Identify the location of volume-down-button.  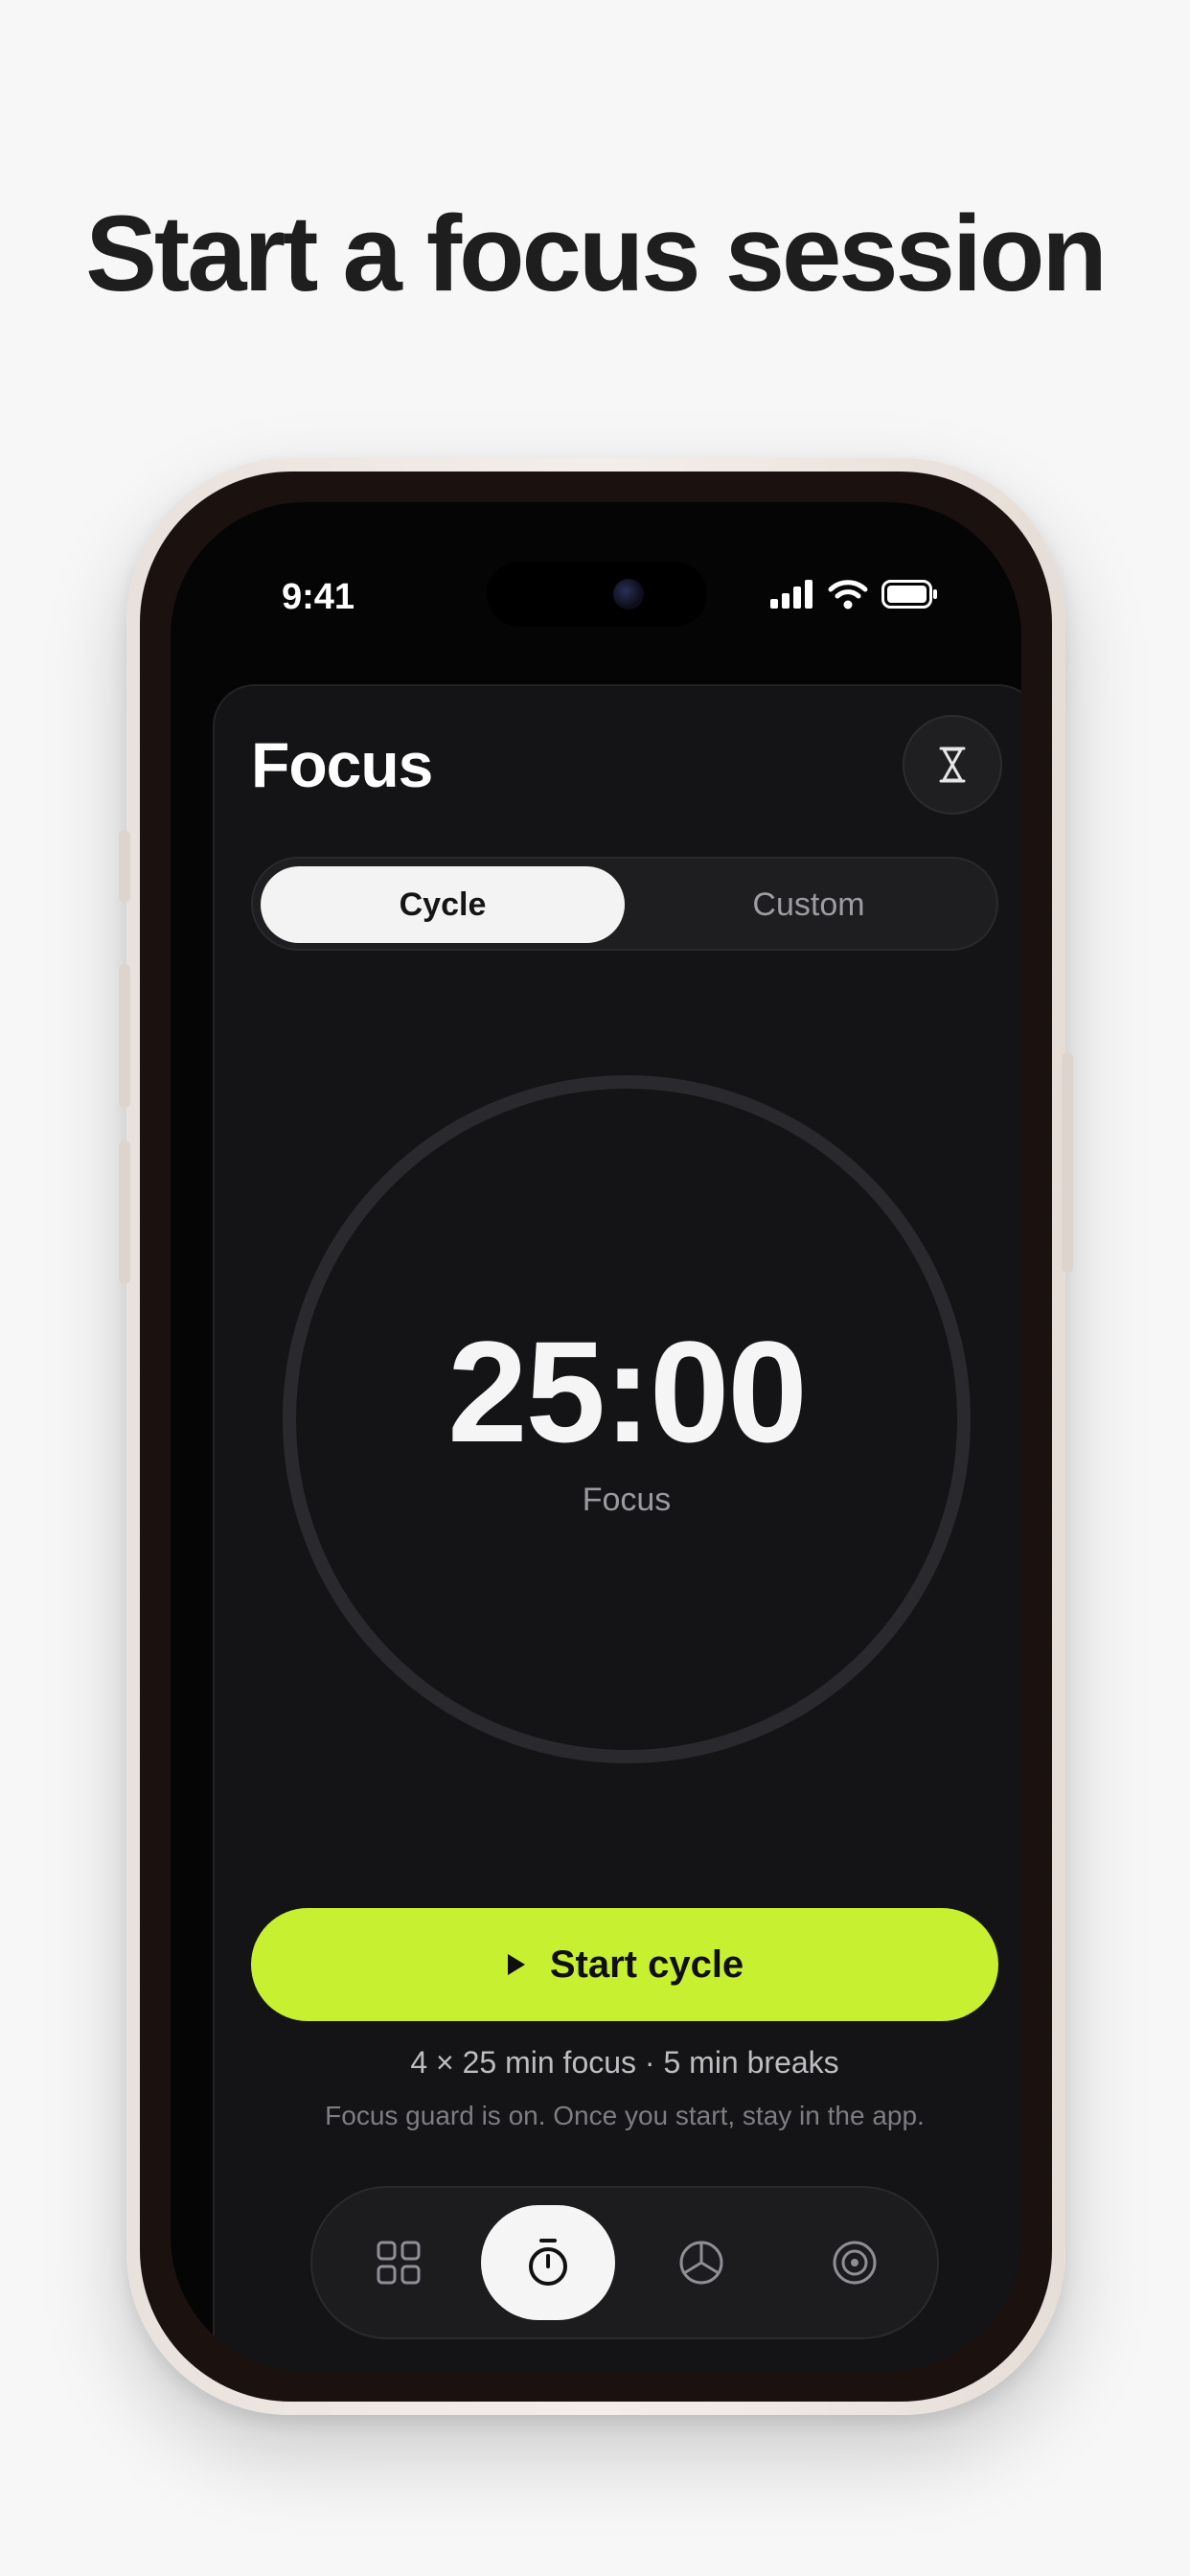
(125, 1212).